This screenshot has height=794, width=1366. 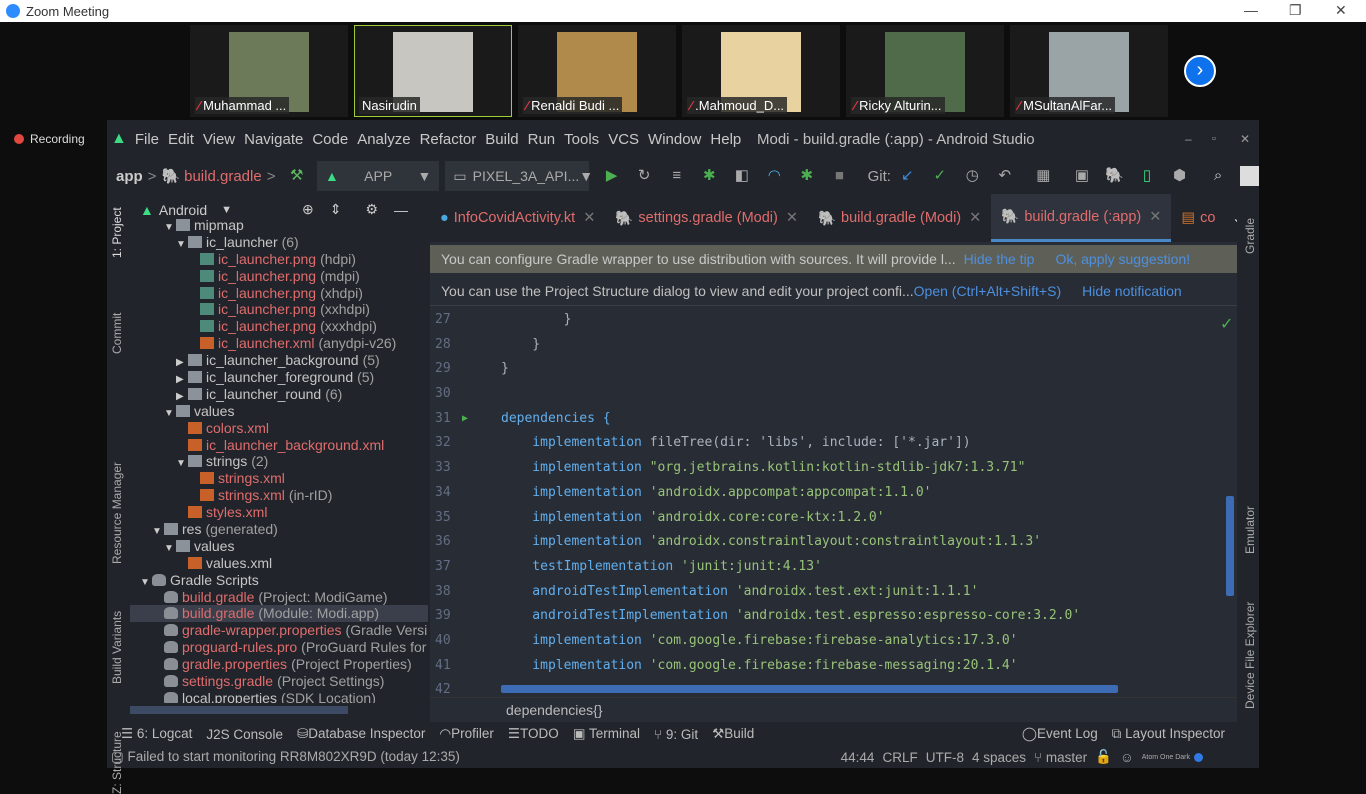 What do you see at coordinates (987, 291) in the screenshot?
I see `open-project-structure-link: Open (Ctrl+Alt+Shift+S)` at bounding box center [987, 291].